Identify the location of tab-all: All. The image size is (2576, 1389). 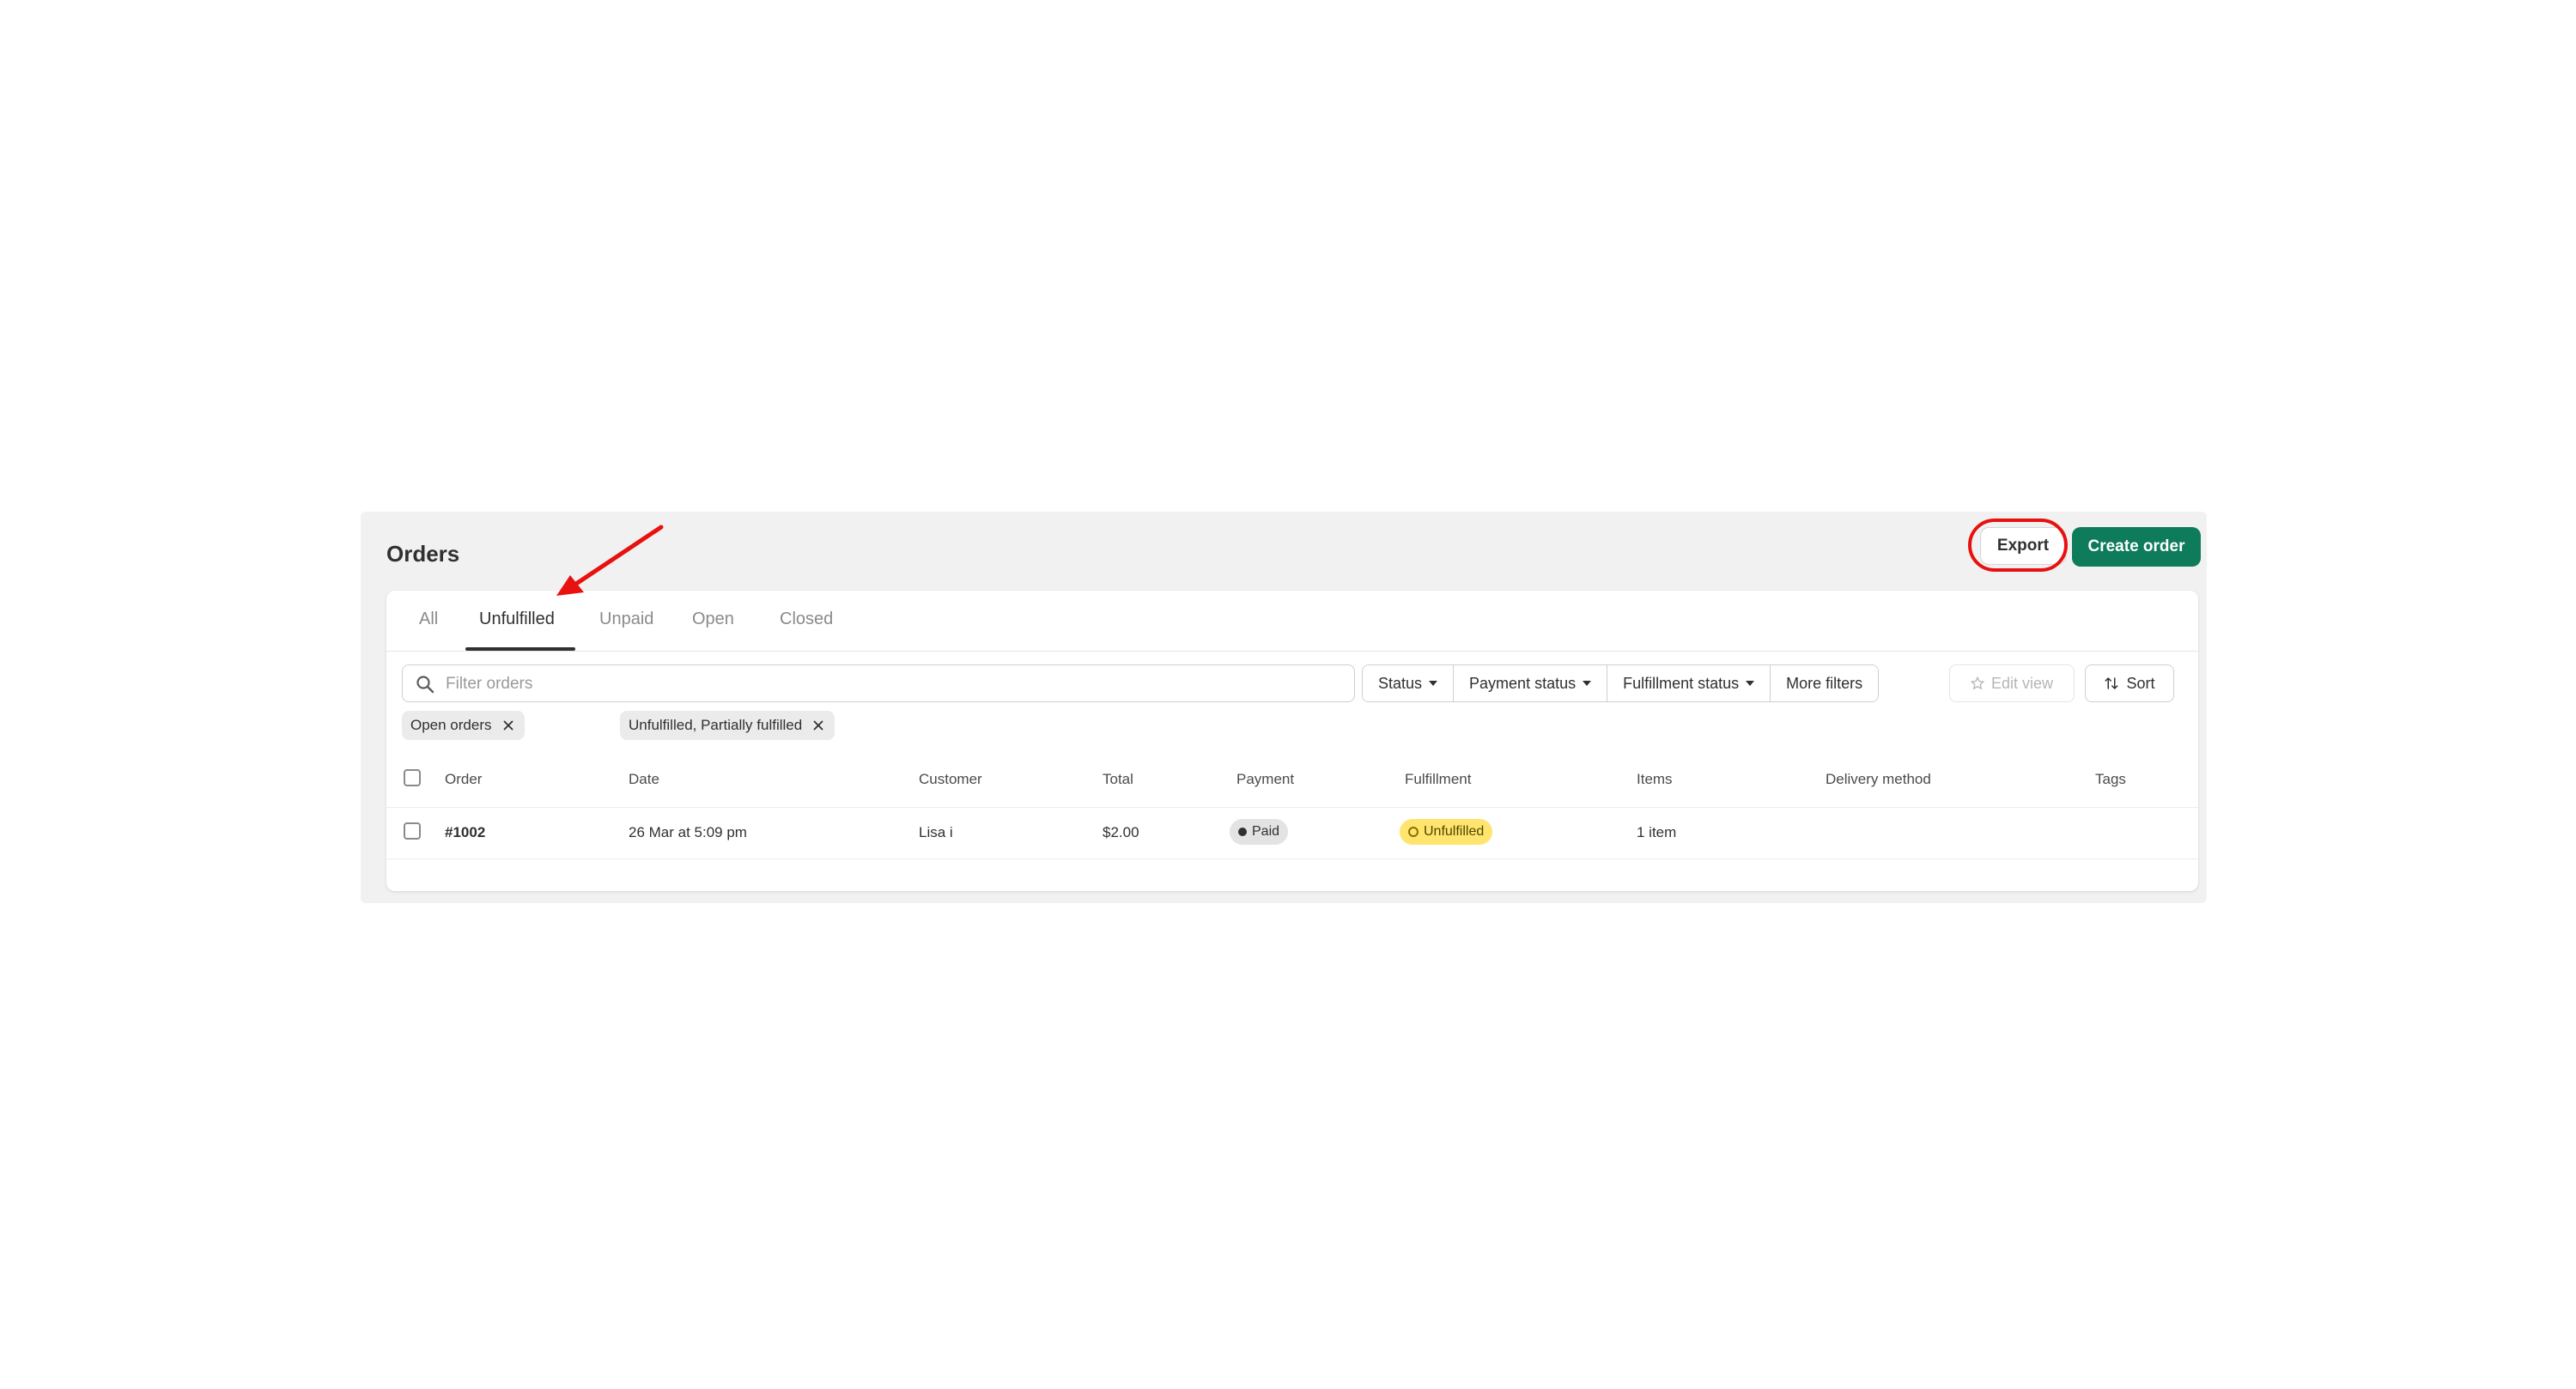
(429, 620).